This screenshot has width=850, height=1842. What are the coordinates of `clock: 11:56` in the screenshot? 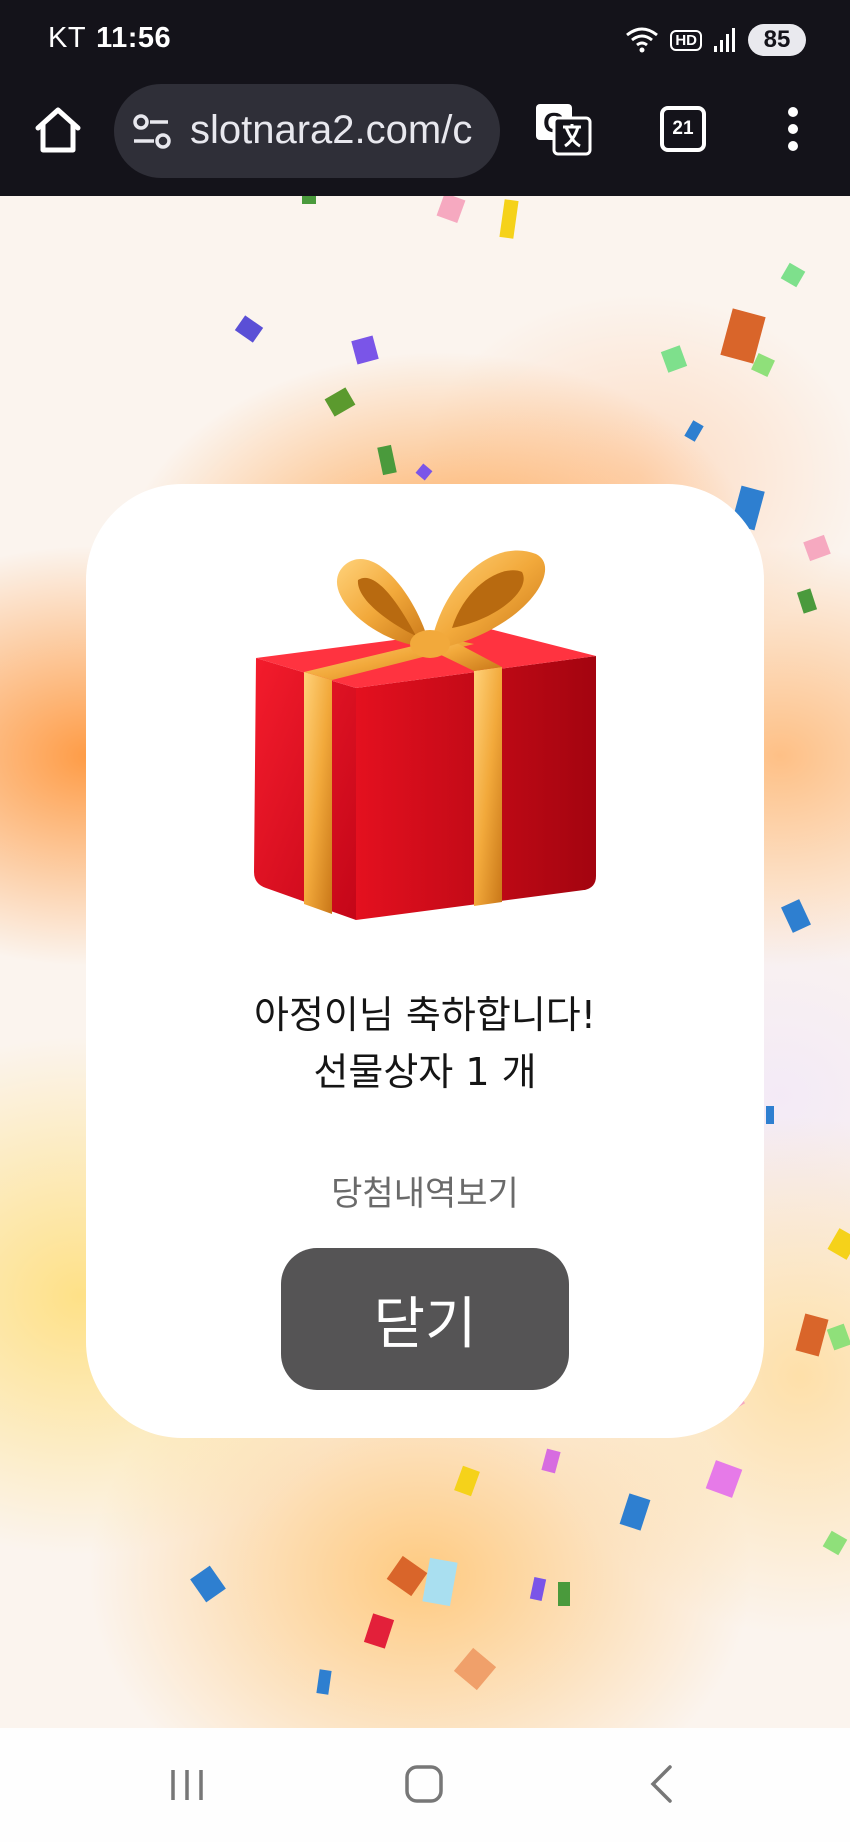 It's located at (134, 38).